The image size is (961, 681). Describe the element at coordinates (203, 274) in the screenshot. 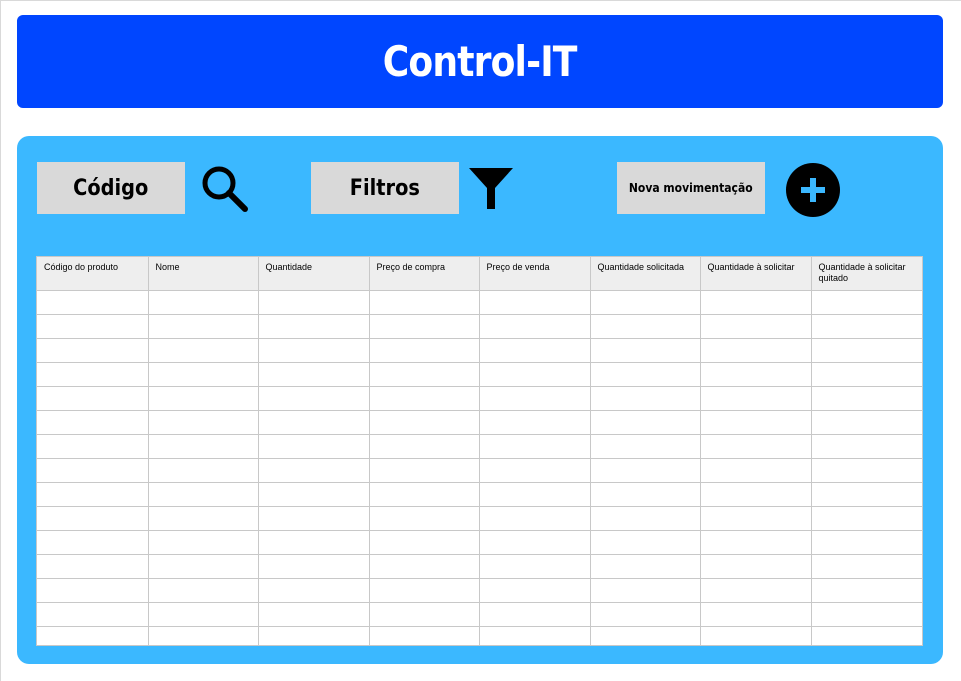

I see `column-header: Nome` at that location.